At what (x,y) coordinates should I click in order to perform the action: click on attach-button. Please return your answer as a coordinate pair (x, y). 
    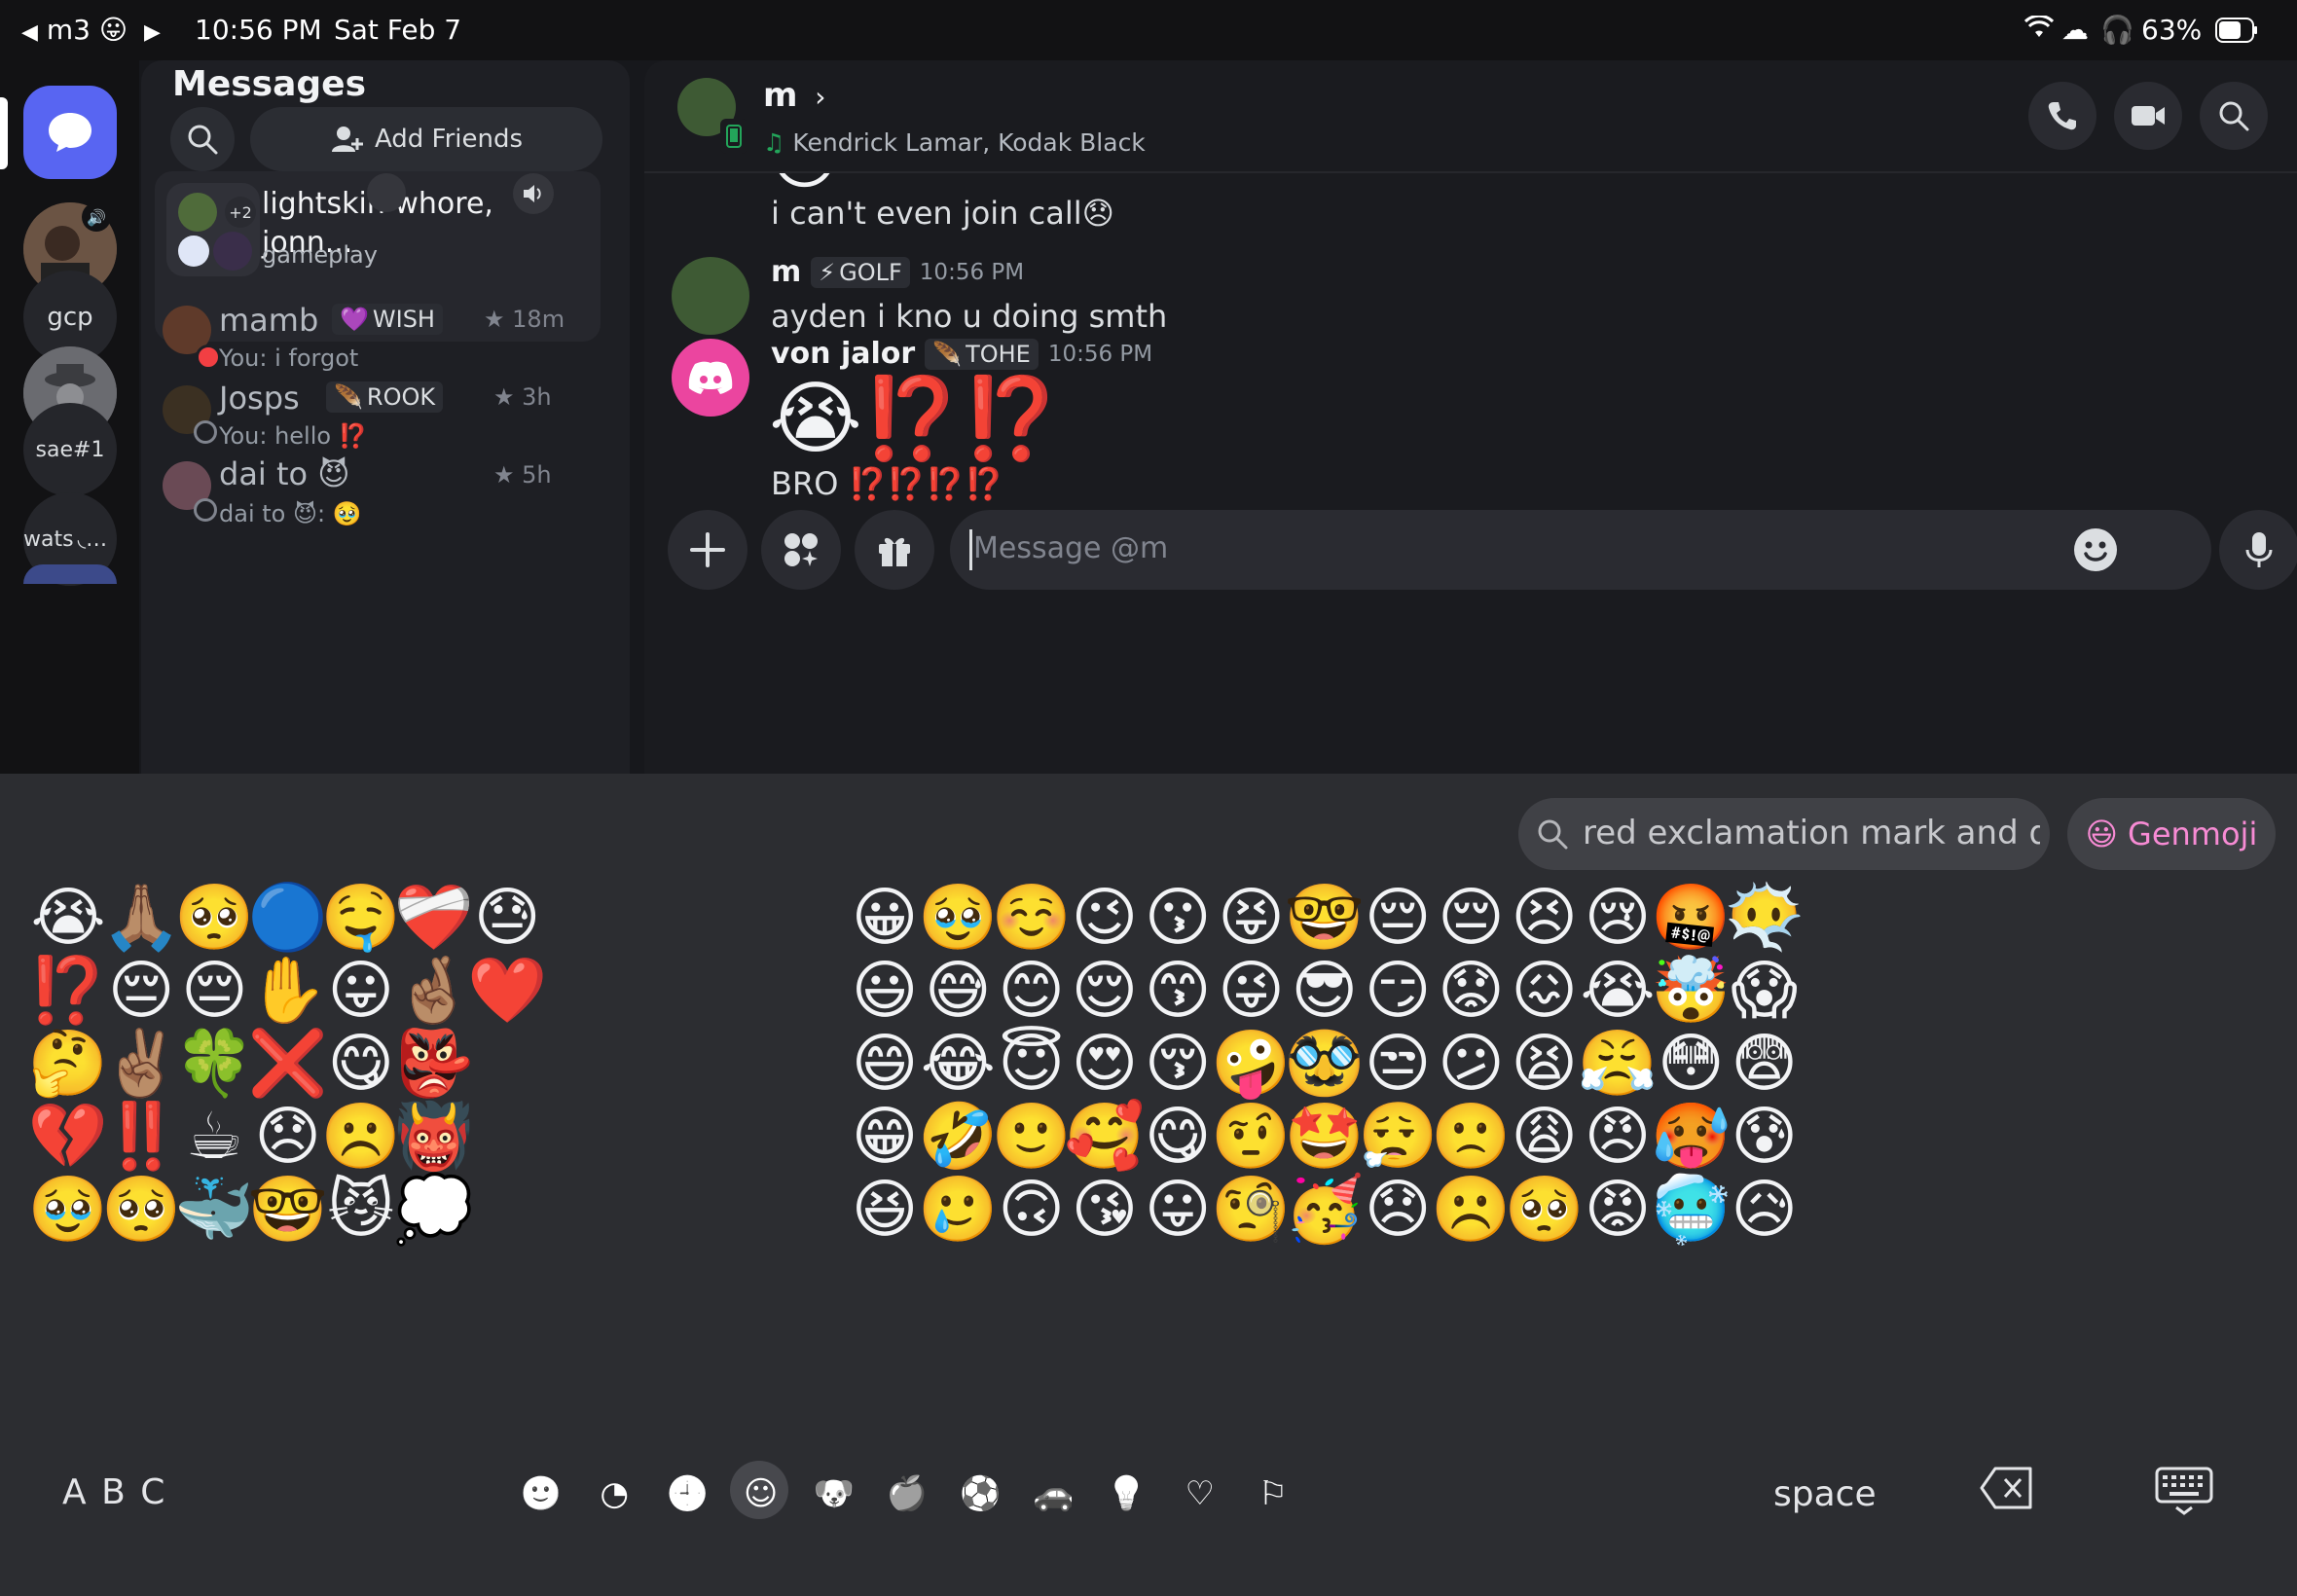
    Looking at the image, I should click on (707, 550).